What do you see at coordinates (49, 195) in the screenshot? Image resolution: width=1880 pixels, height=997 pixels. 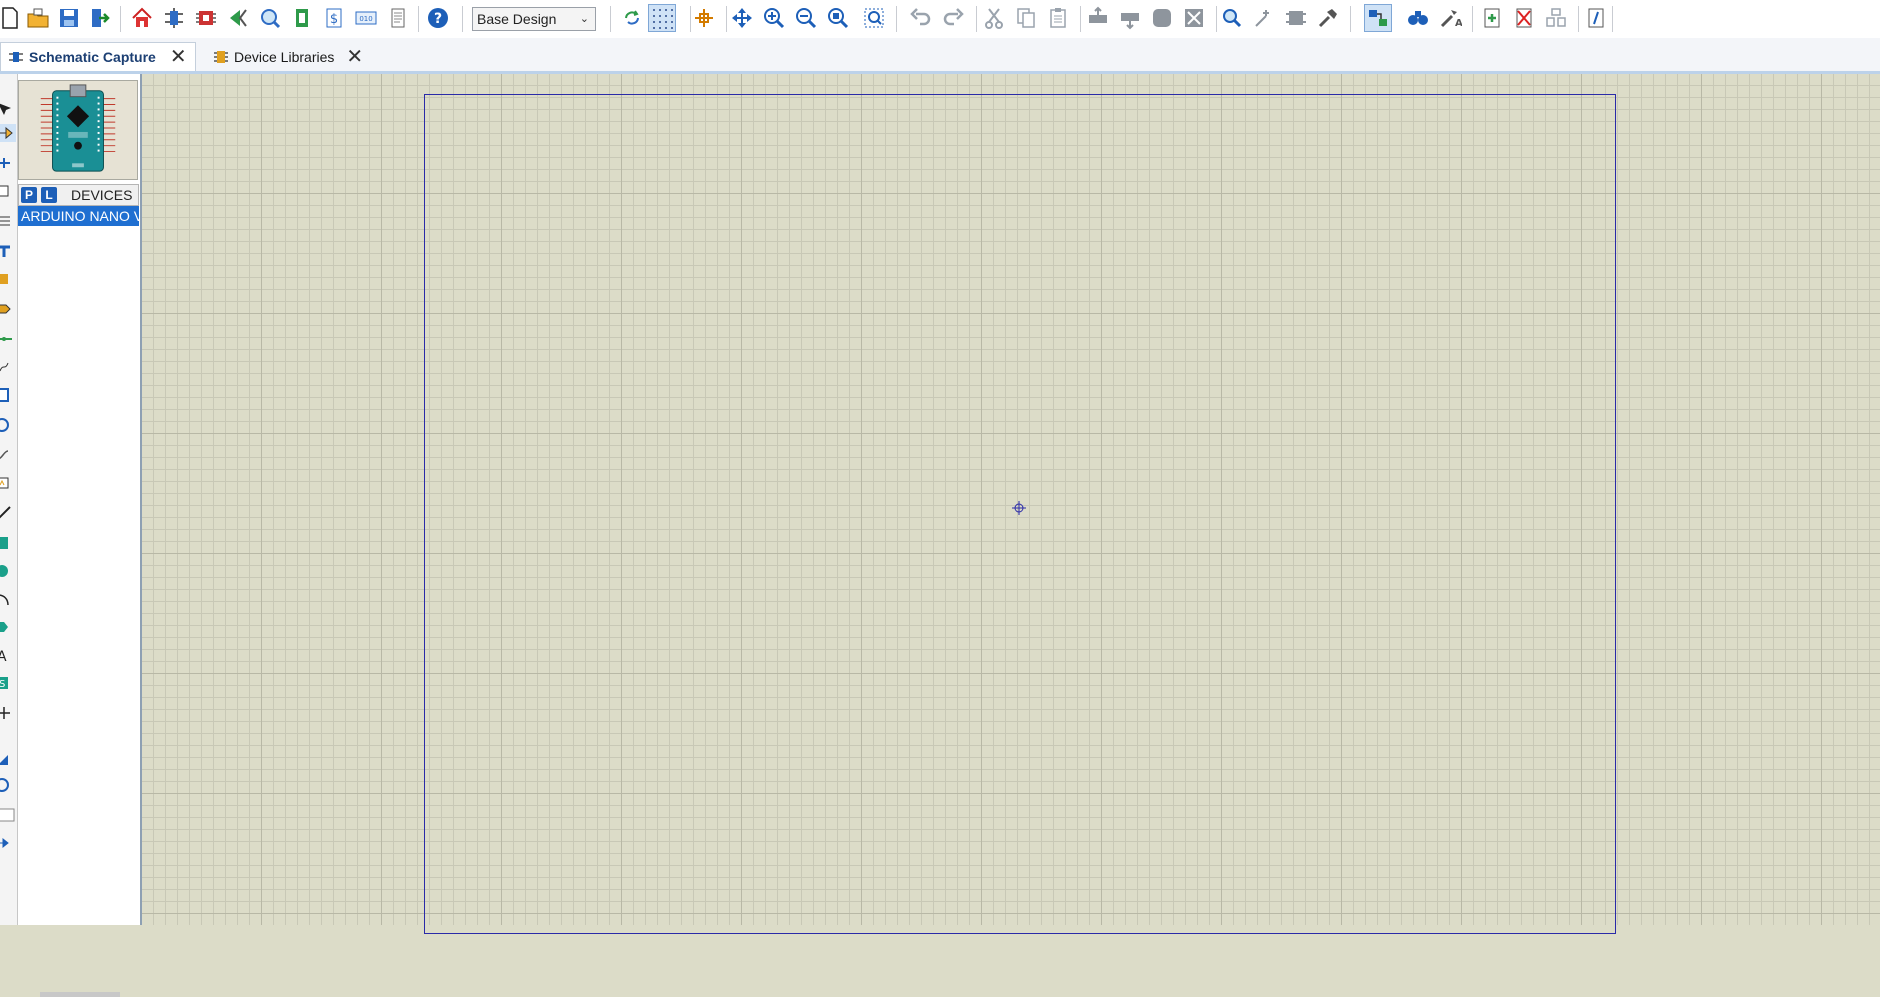 I see `library-manager-button: L` at bounding box center [49, 195].